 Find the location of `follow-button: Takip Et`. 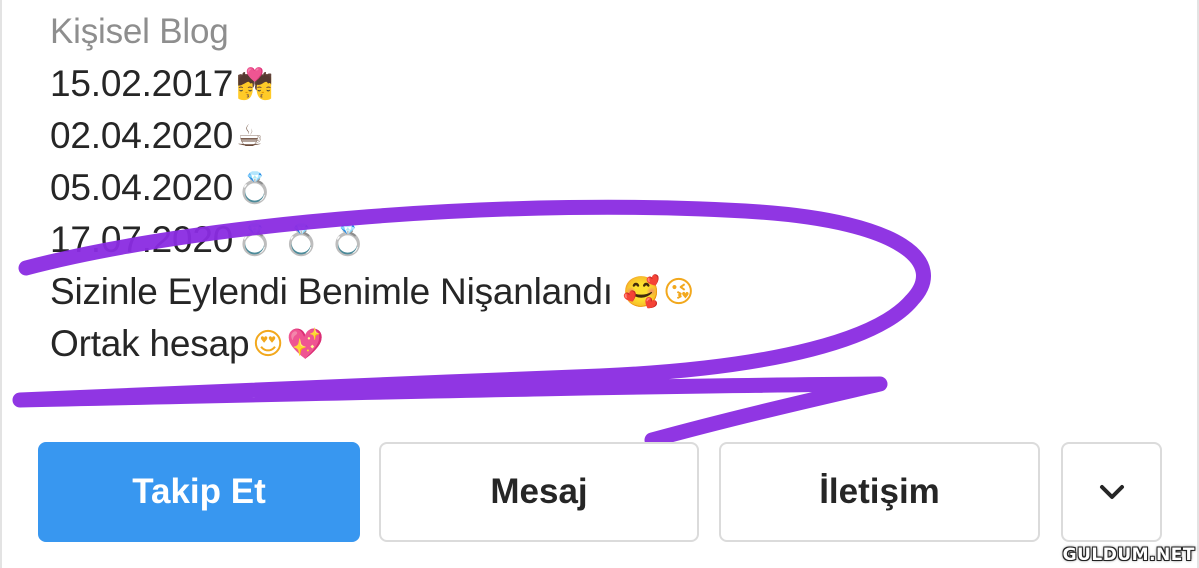

follow-button: Takip Et is located at coordinates (199, 492).